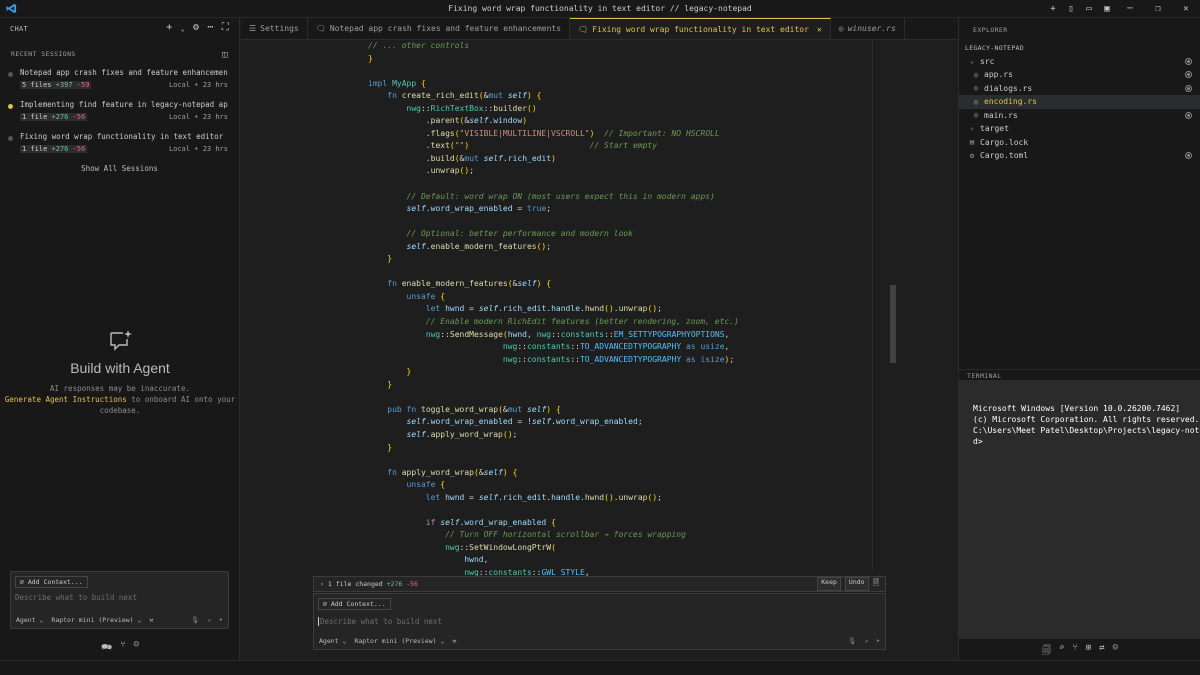 This screenshot has height=675, width=1200. What do you see at coordinates (183, 29) in the screenshot?
I see `chevron-down-icon: ⌄` at bounding box center [183, 29].